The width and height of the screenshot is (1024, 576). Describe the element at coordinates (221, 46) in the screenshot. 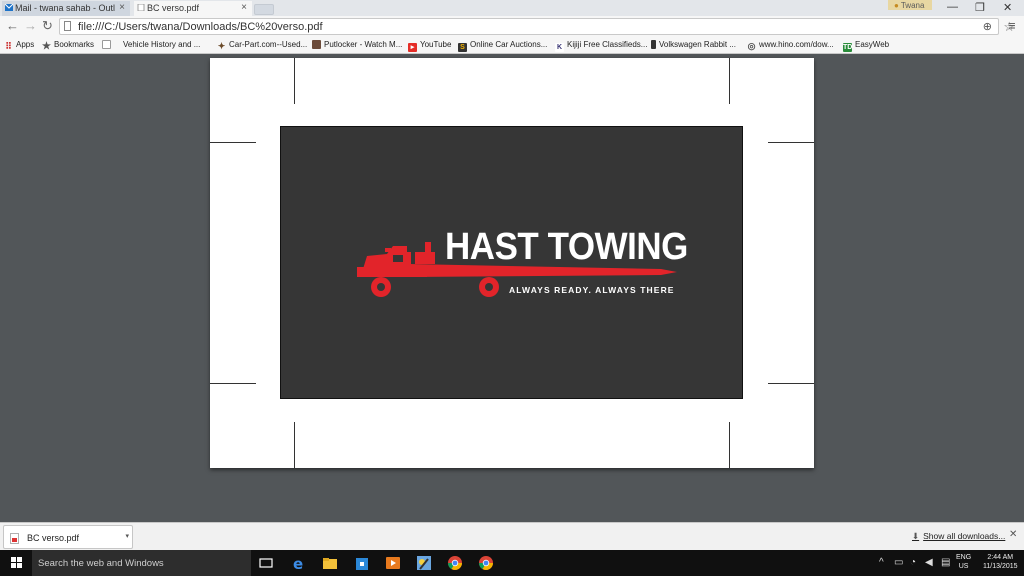

I see `car-part-icon: ✦` at that location.